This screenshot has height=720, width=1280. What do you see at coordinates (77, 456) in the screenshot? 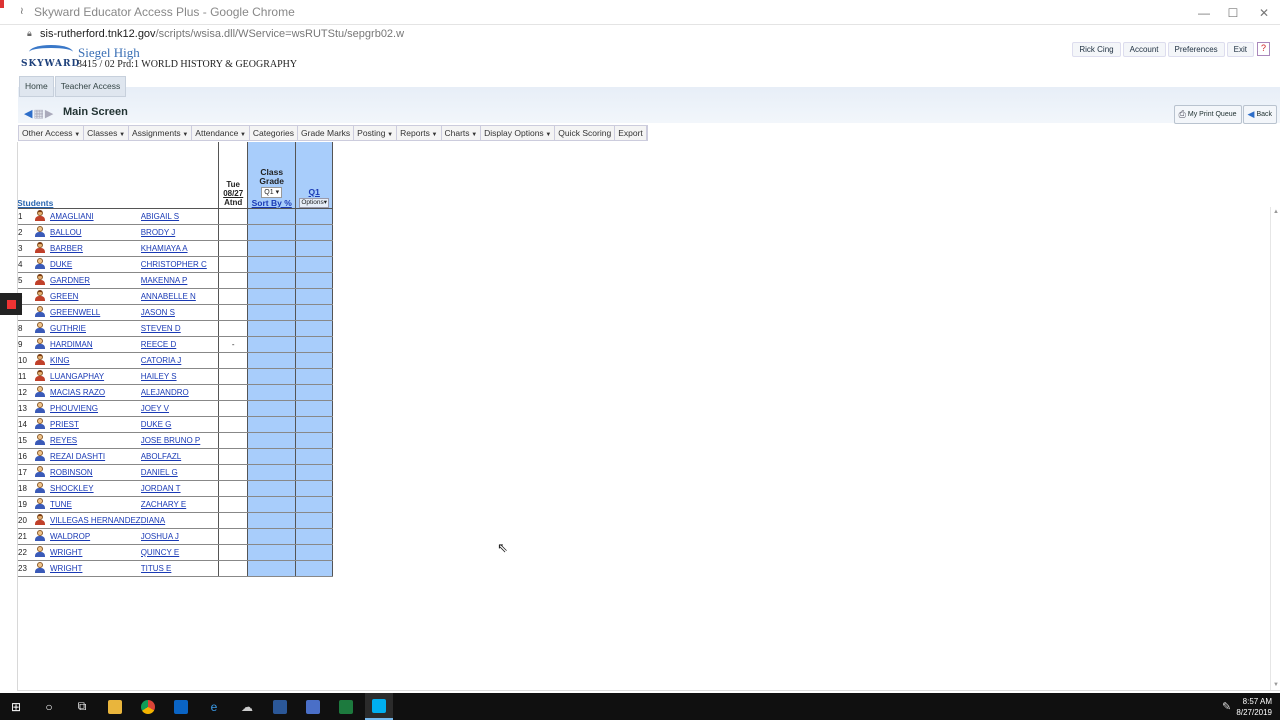
I see `last-name-link: REZAI DASHTI` at bounding box center [77, 456].